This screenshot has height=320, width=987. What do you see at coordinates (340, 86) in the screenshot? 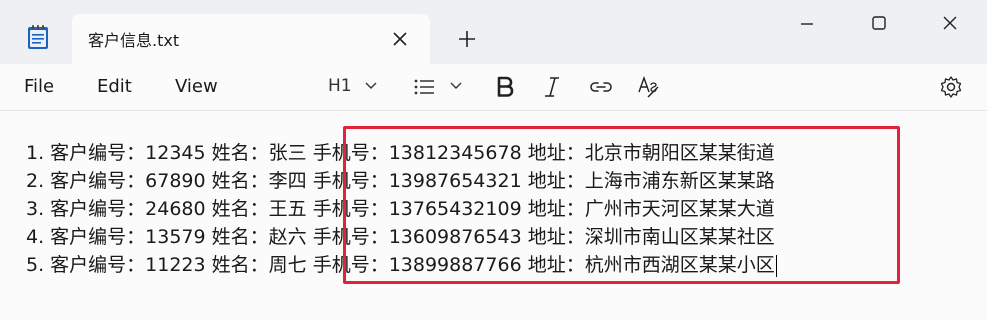
I see `heading-label: H1` at bounding box center [340, 86].